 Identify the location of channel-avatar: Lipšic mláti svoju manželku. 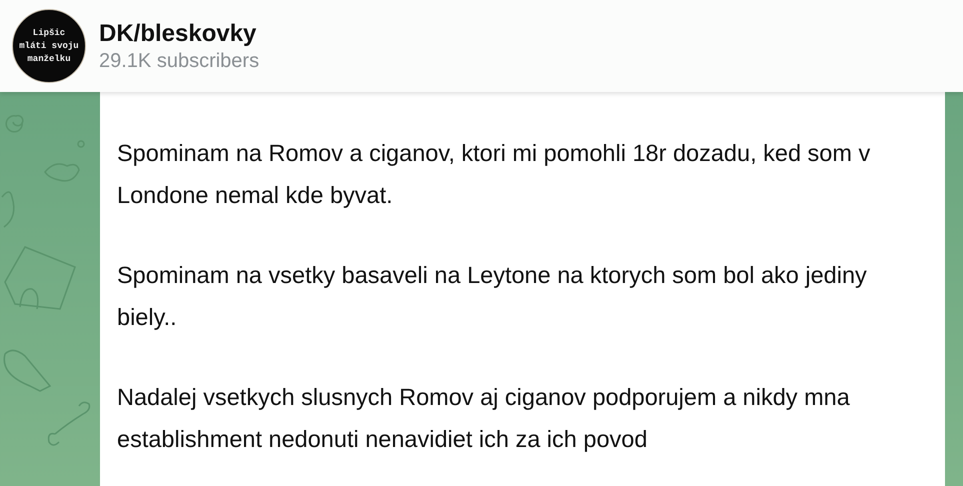
(49, 46).